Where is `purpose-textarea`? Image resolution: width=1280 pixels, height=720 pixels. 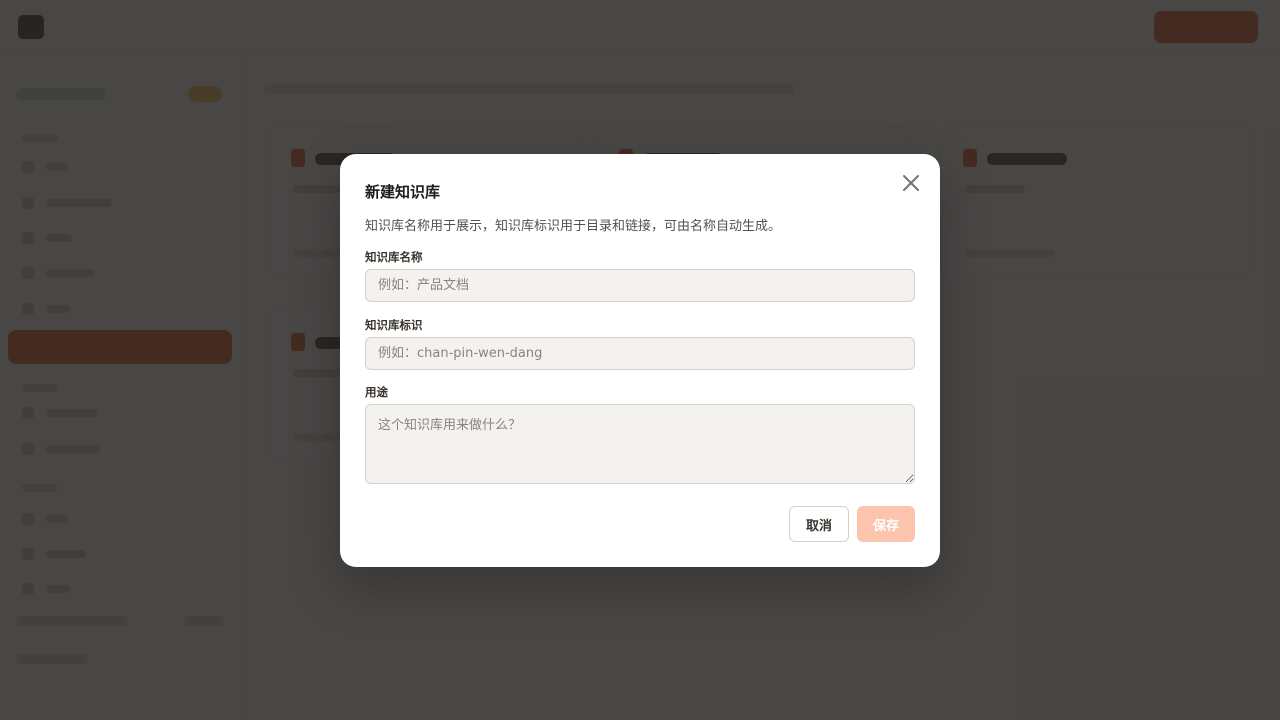 purpose-textarea is located at coordinates (640, 444).